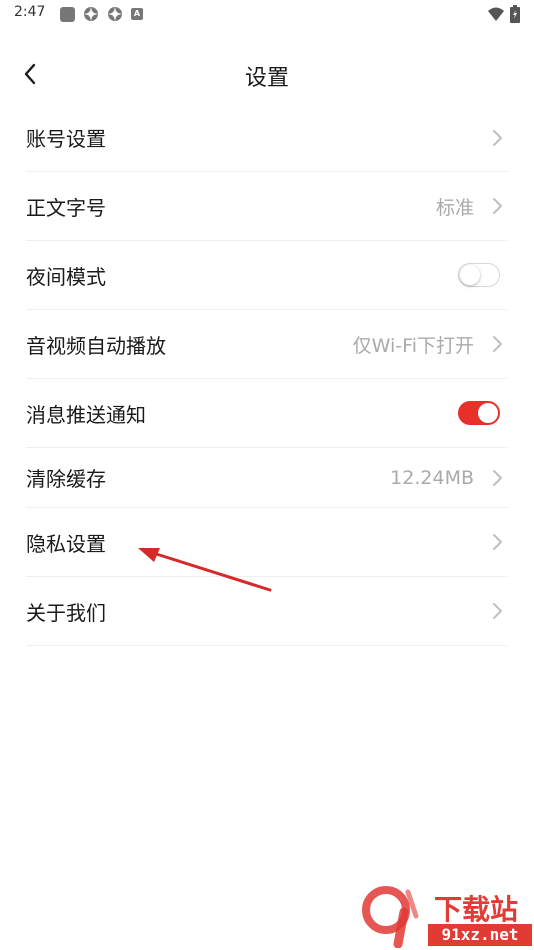 The width and height of the screenshot is (534, 950). Describe the element at coordinates (267, 206) in the screenshot. I see `settings-item-font-size: 正文字号 标准` at that location.